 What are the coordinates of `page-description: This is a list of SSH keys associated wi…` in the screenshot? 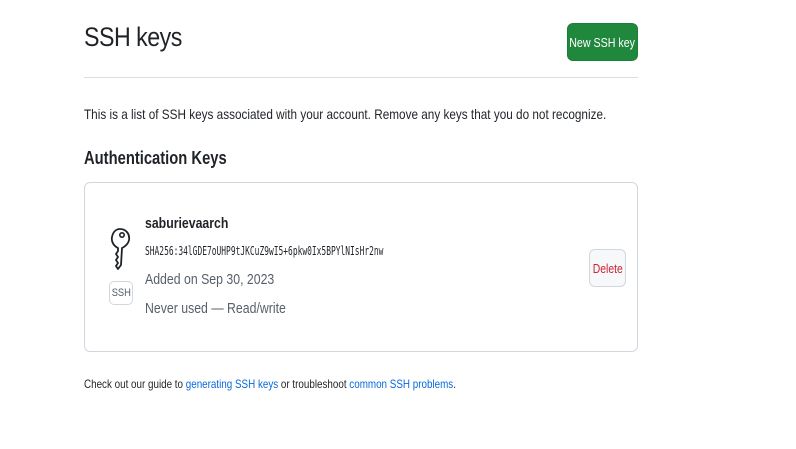 It's located at (345, 114).